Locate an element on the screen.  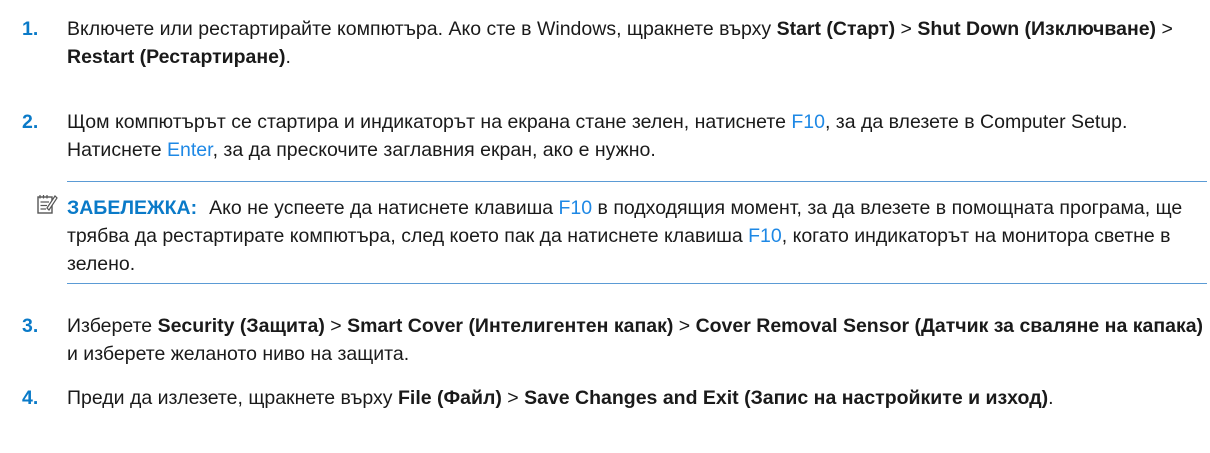
bold-term: Restart (Рестартиране) is located at coordinates (176, 57).